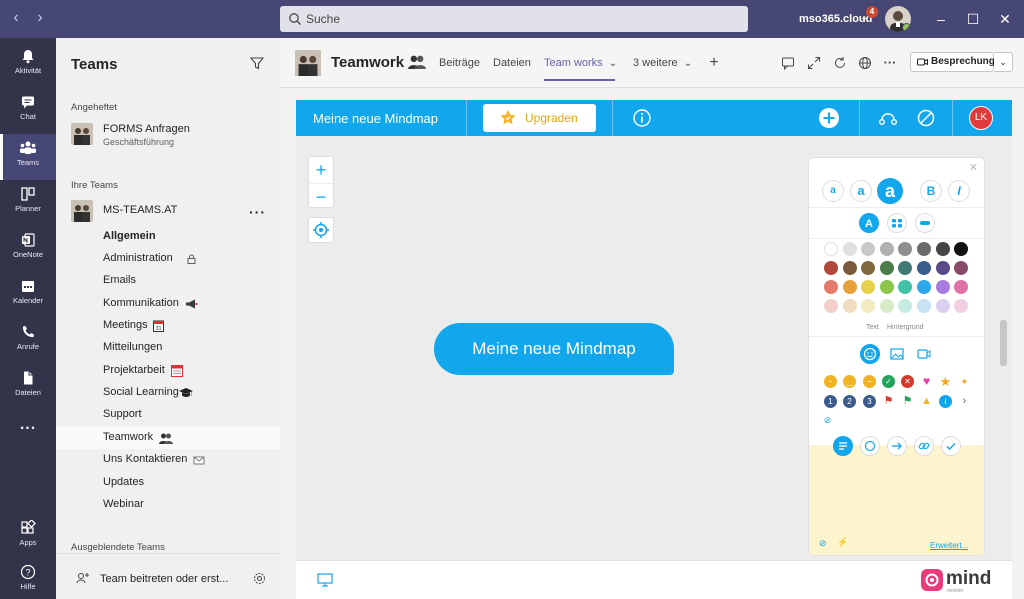 The height and width of the screenshot is (599, 1024). What do you see at coordinates (870, 354) in the screenshot?
I see `emoji-tab` at bounding box center [870, 354].